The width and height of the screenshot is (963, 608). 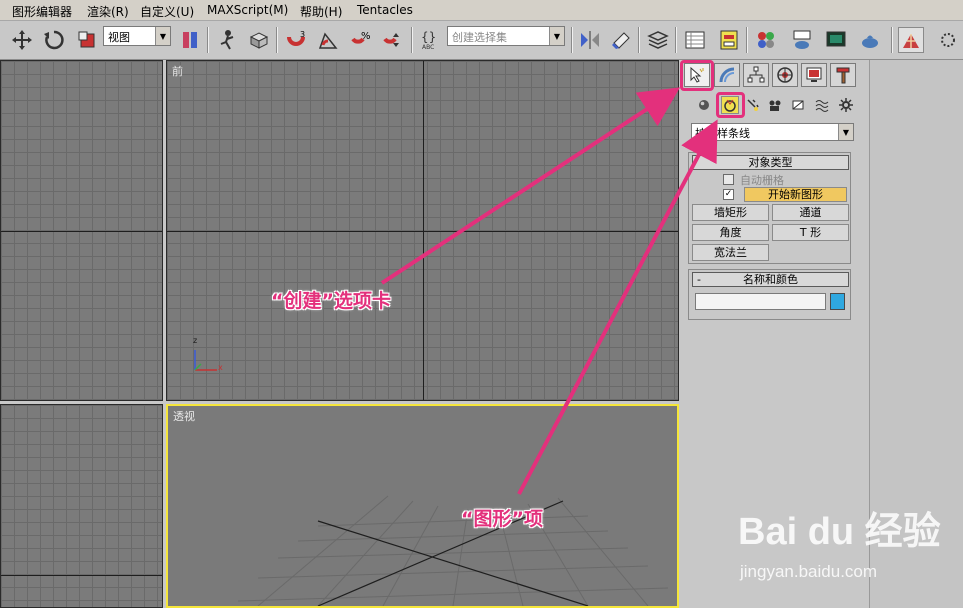 I want to click on keyboard-shortcut-icon, so click(x=259, y=40).